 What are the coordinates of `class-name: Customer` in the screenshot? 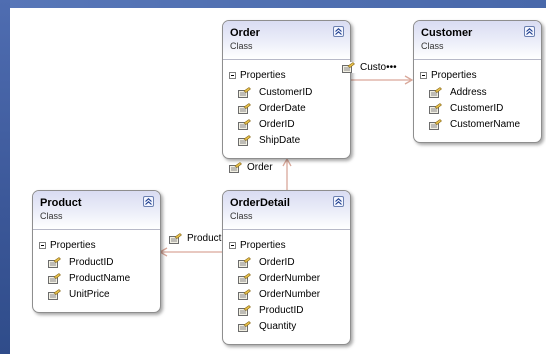 It's located at (447, 33).